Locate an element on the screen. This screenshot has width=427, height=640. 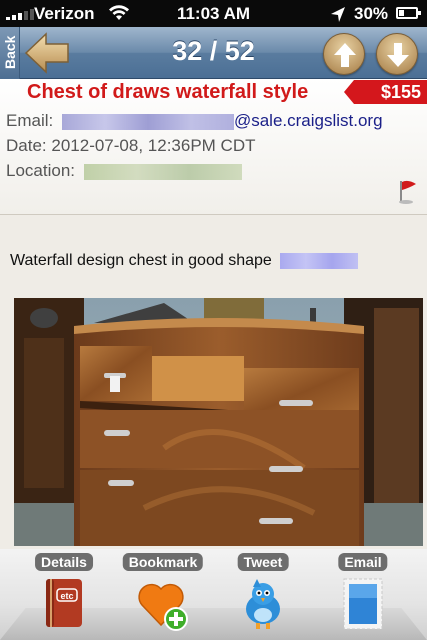
bookmark-button: Bookmark is located at coordinates (163, 596).